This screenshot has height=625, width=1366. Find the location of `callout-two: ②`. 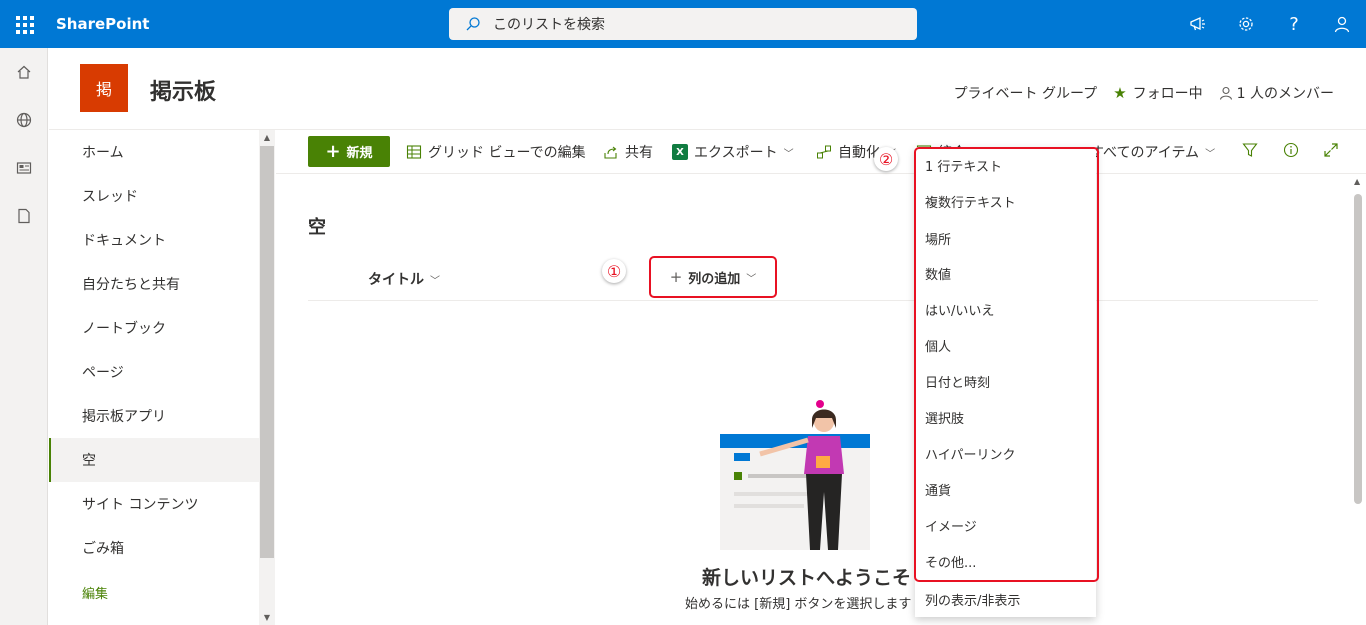

callout-two: ② is located at coordinates (886, 159).